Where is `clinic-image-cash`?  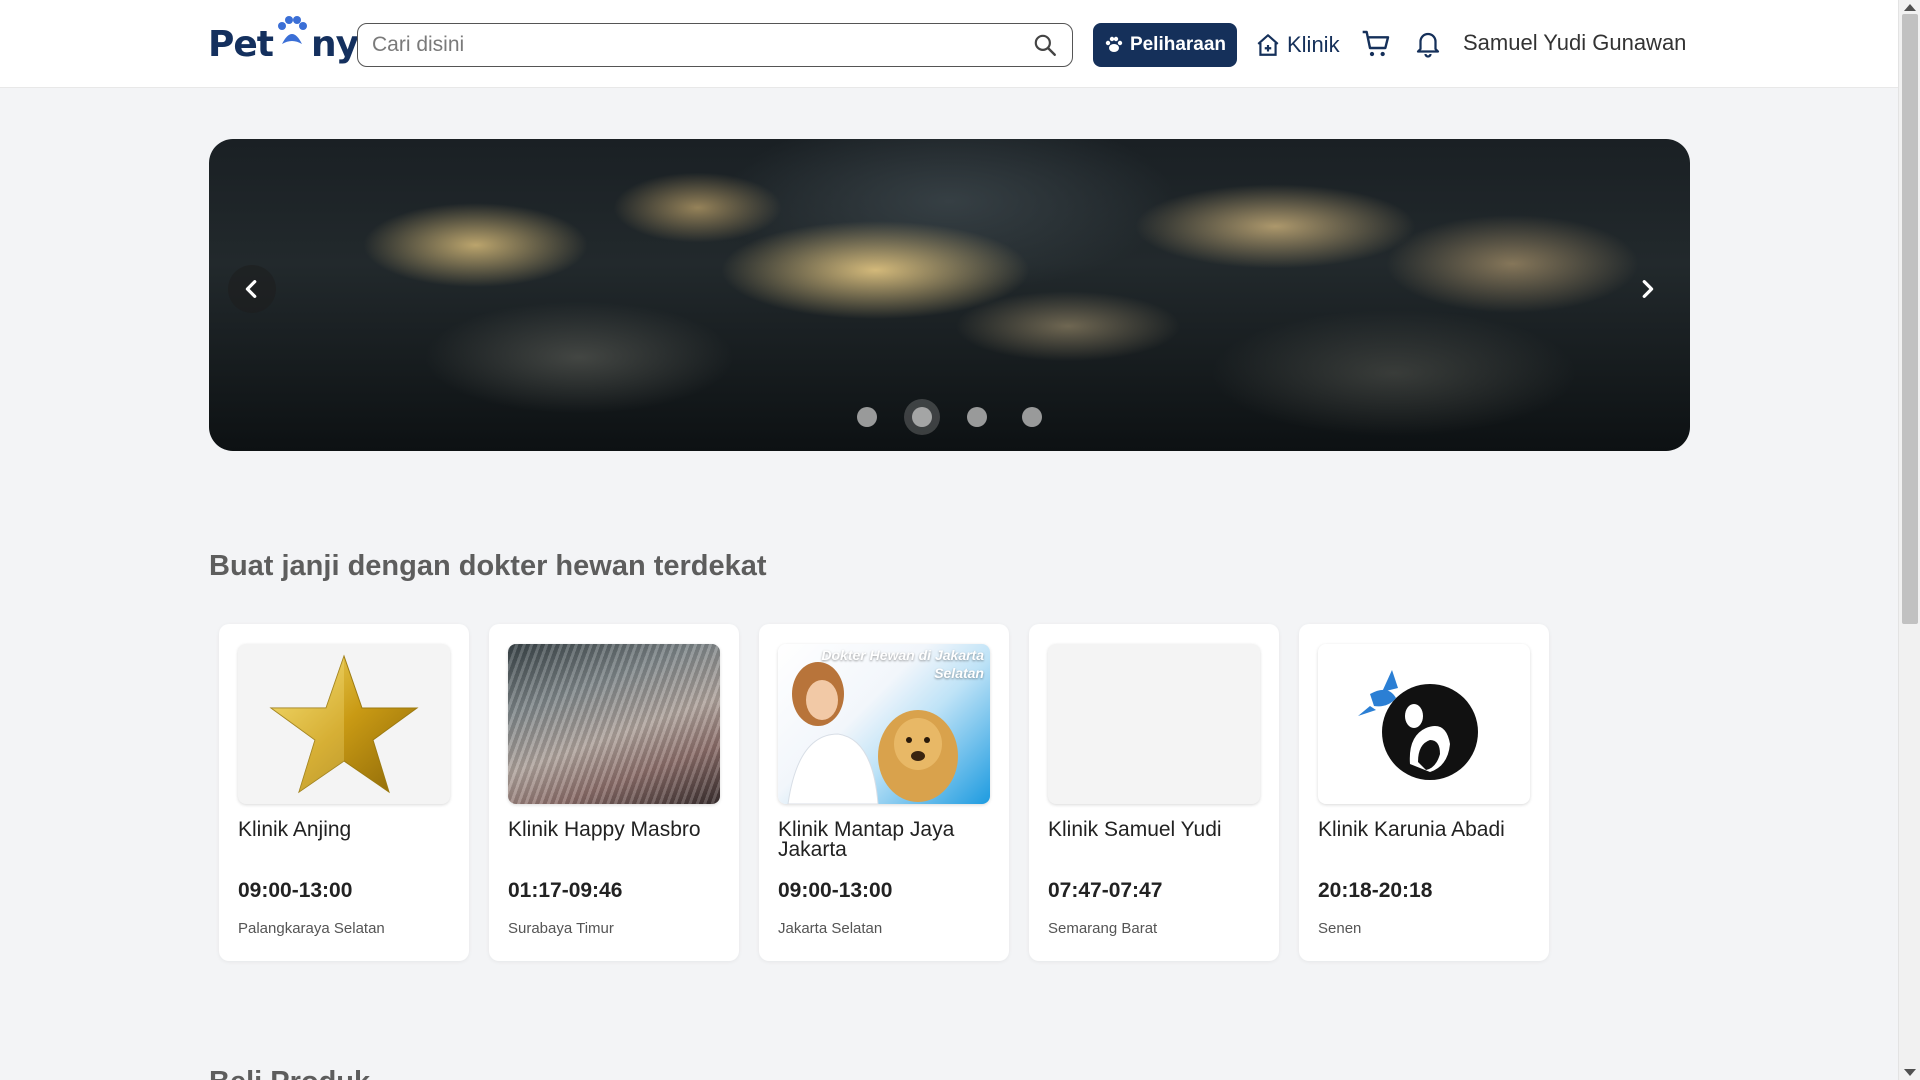
clinic-image-cash is located at coordinates (614, 724).